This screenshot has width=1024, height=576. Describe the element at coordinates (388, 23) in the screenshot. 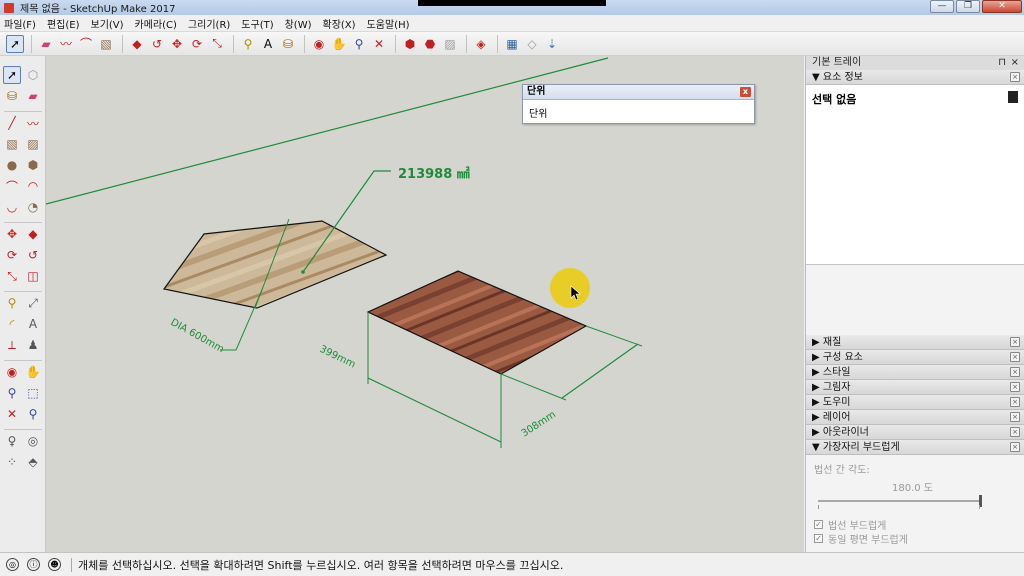

I see `menu-help: 도움말(H)` at that location.